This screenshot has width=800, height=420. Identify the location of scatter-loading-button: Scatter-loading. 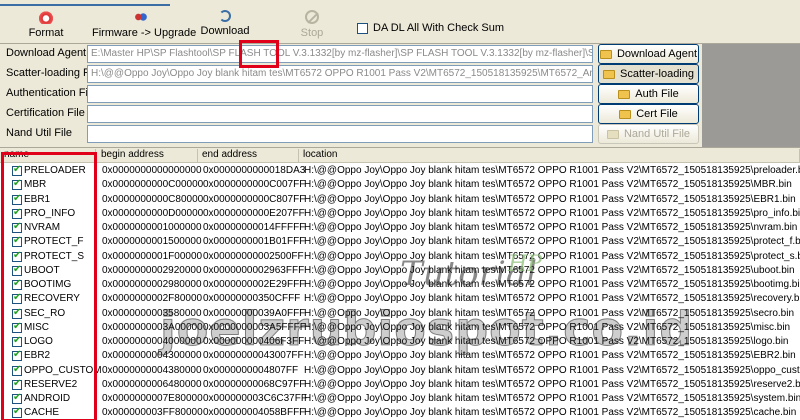
(648, 74).